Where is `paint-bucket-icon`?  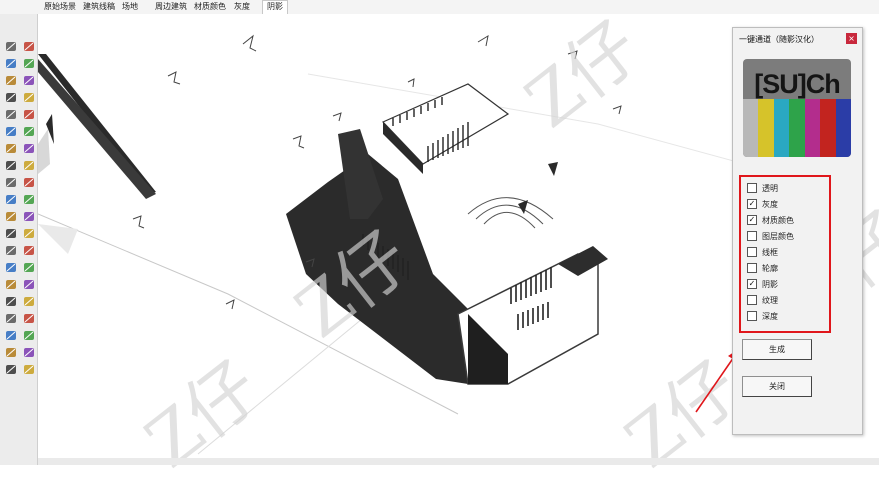
paint-bucket-icon is located at coordinates (11, 63).